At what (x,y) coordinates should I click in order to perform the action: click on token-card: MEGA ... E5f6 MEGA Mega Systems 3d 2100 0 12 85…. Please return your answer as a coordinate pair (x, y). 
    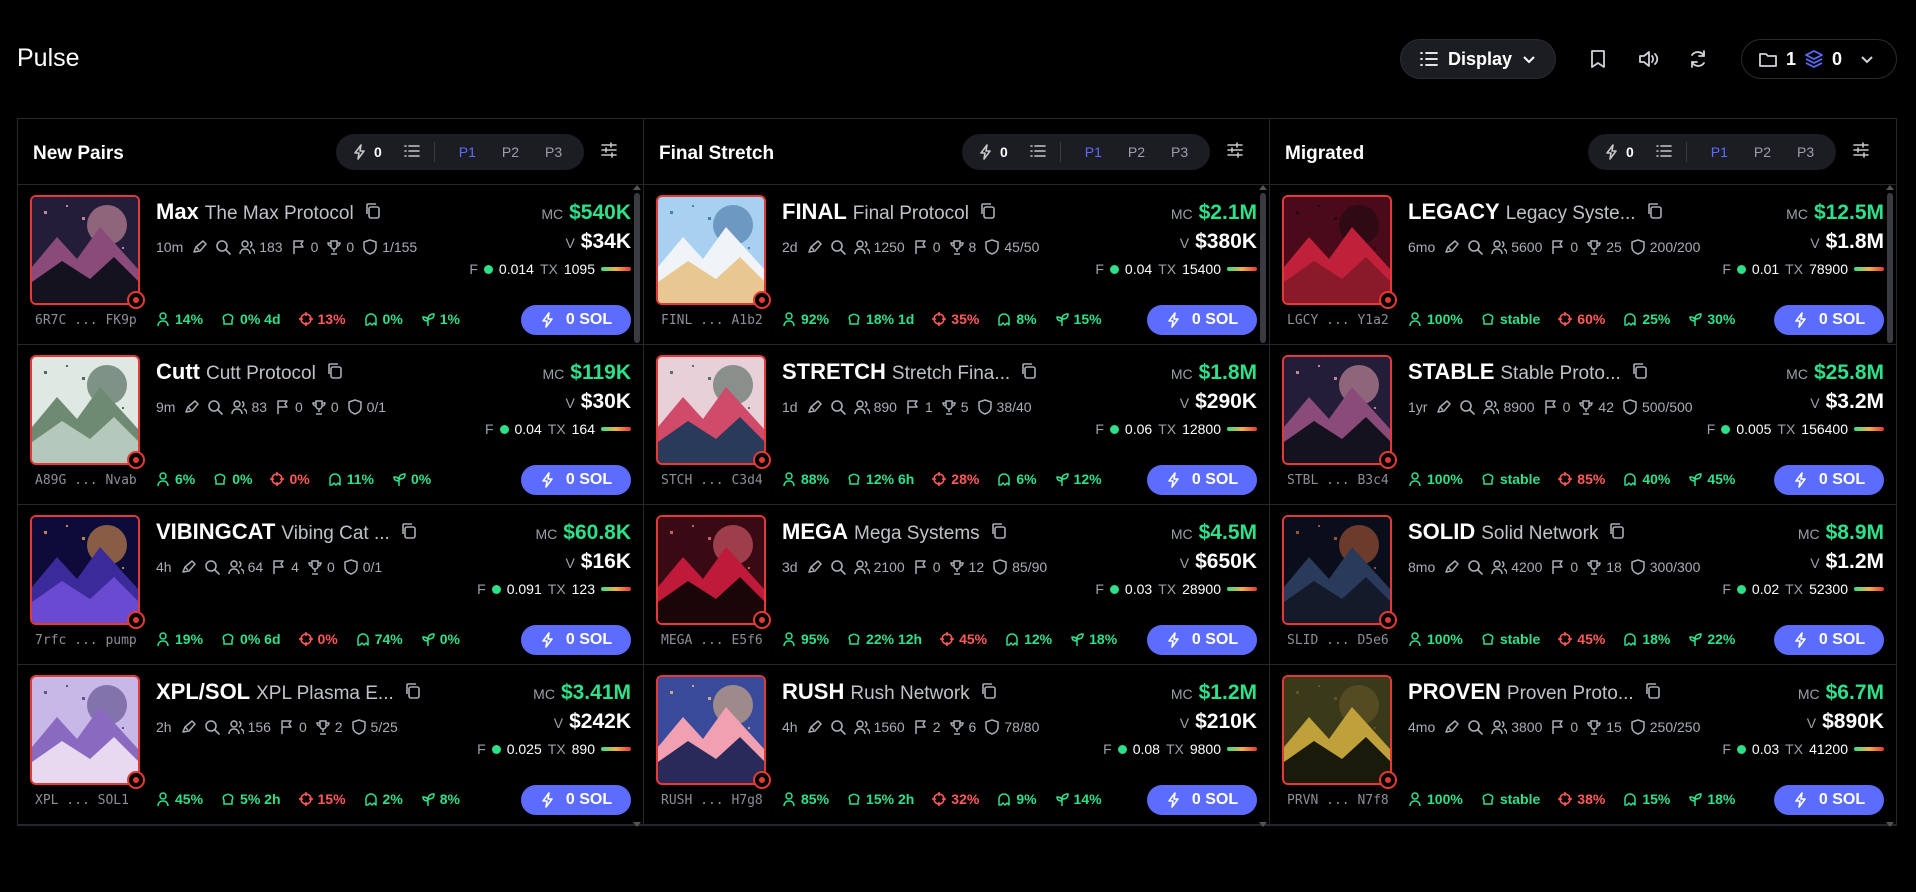
    Looking at the image, I should click on (956, 585).